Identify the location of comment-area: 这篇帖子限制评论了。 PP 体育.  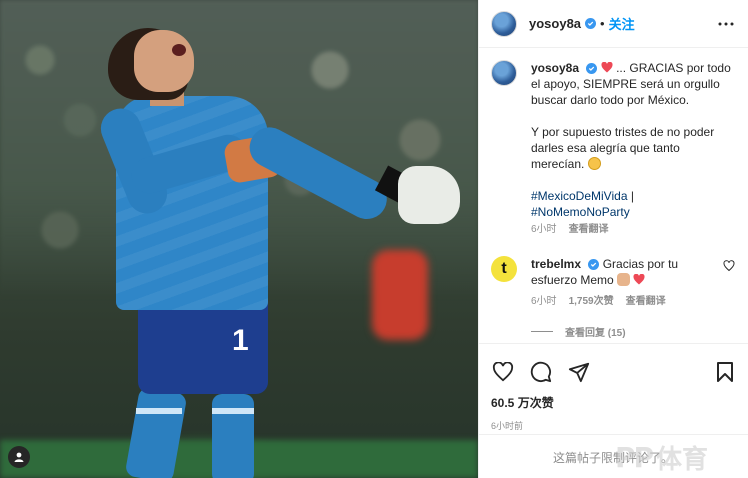
(613, 456).